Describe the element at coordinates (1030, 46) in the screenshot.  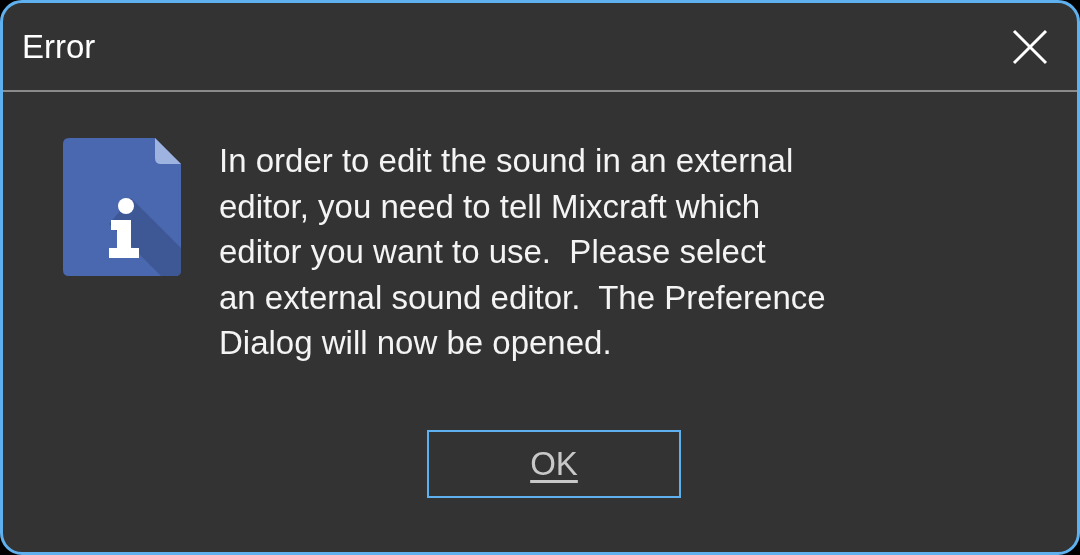
I see `close-button` at that location.